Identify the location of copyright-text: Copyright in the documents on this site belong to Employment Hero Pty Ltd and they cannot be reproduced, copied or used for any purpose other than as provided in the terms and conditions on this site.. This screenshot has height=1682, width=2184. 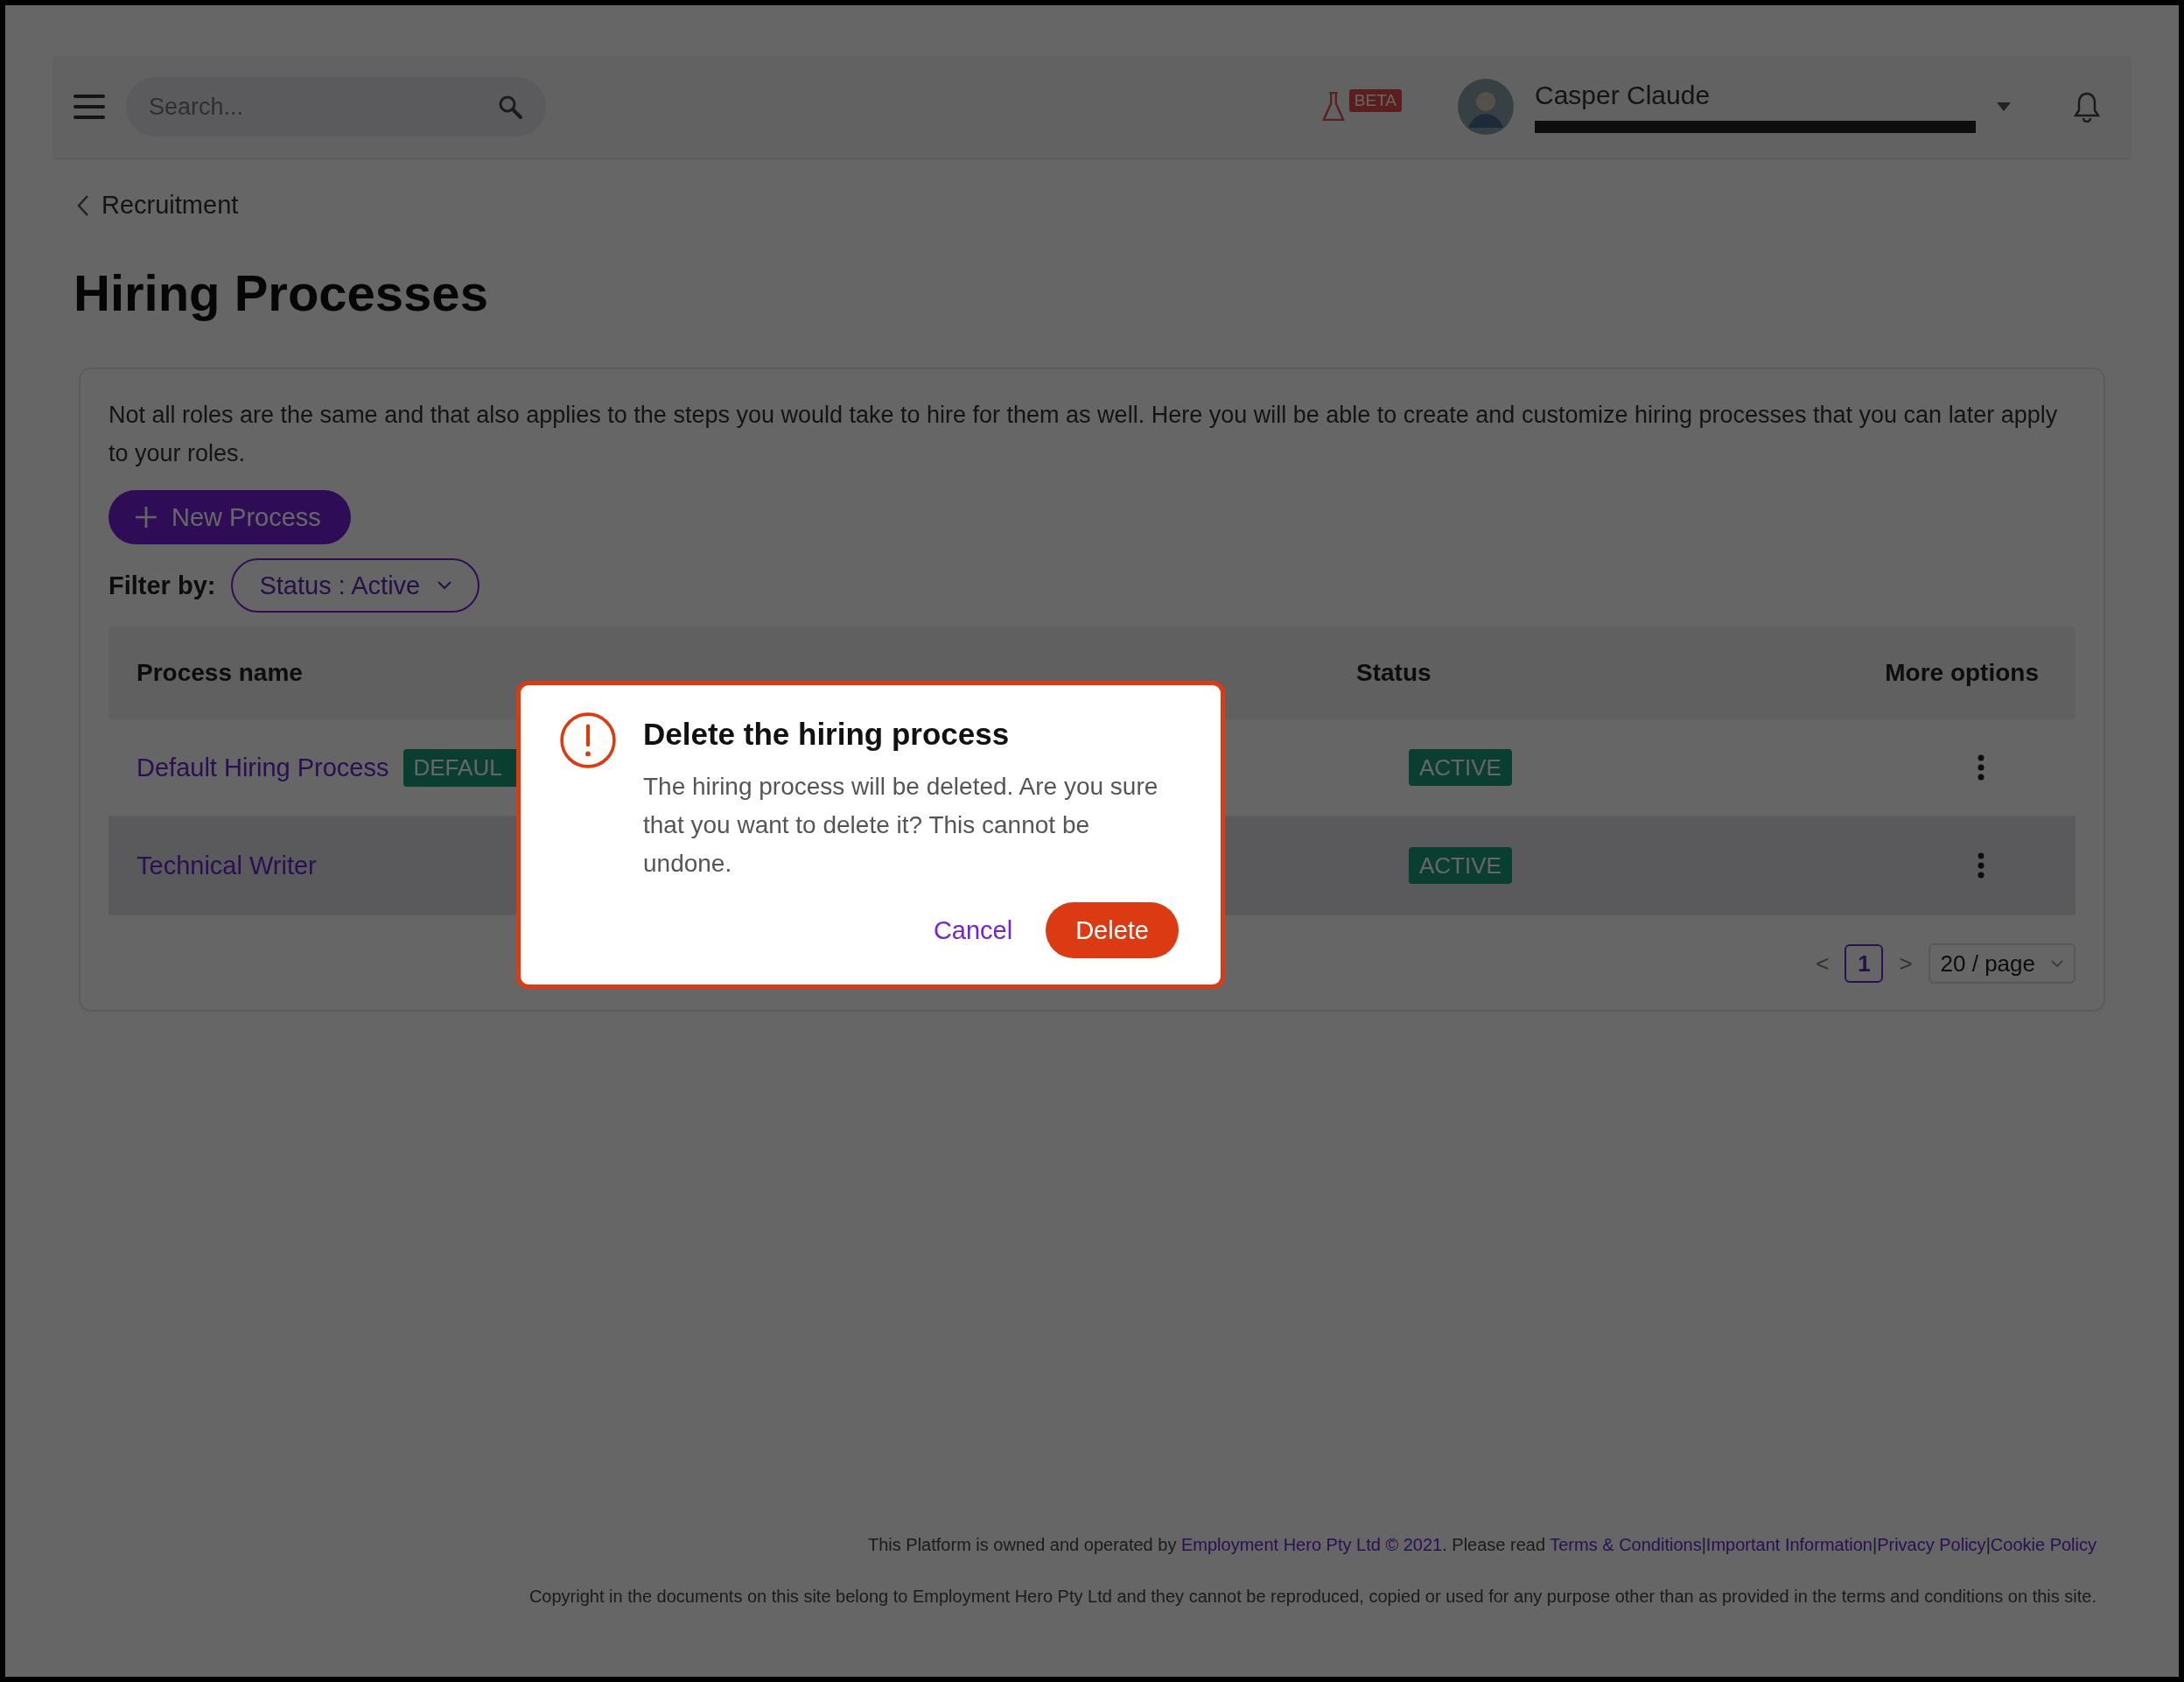
(1312, 1597).